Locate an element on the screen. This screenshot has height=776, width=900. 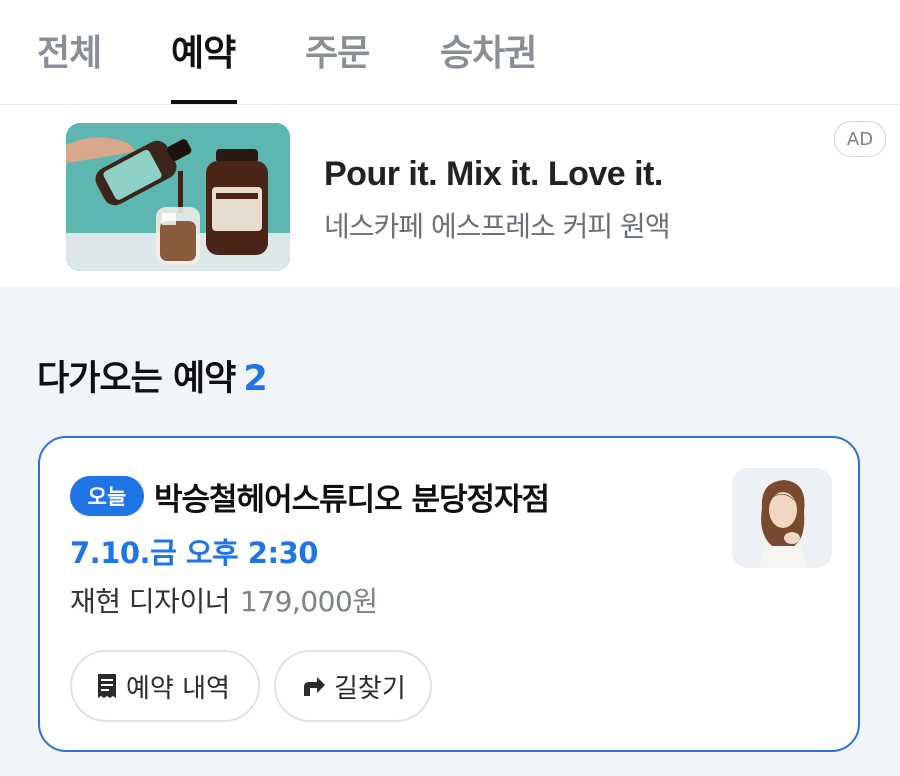
designer-avatar is located at coordinates (782, 518).